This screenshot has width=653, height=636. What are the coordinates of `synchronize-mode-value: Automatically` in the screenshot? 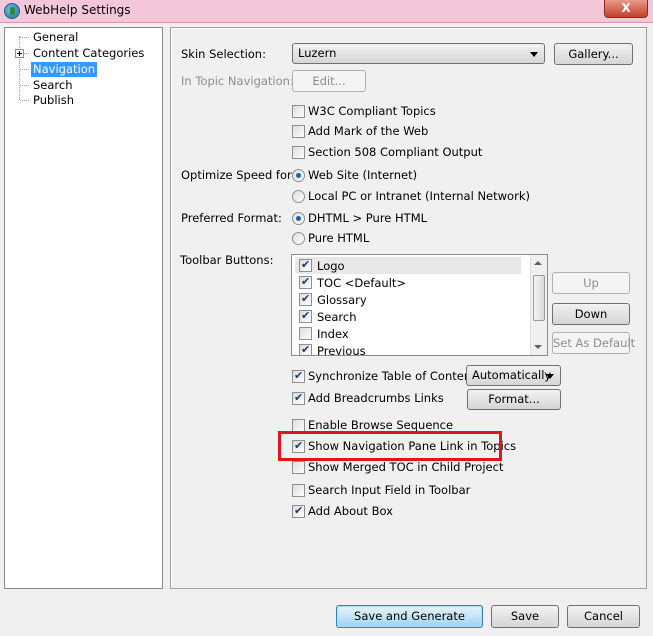 It's located at (512, 375).